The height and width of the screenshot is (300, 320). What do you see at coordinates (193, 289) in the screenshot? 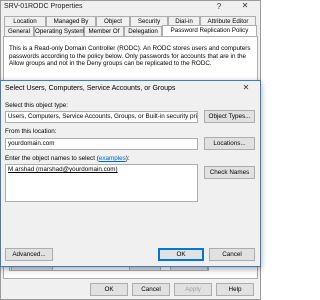
I see `apply-button: Apply` at bounding box center [193, 289].